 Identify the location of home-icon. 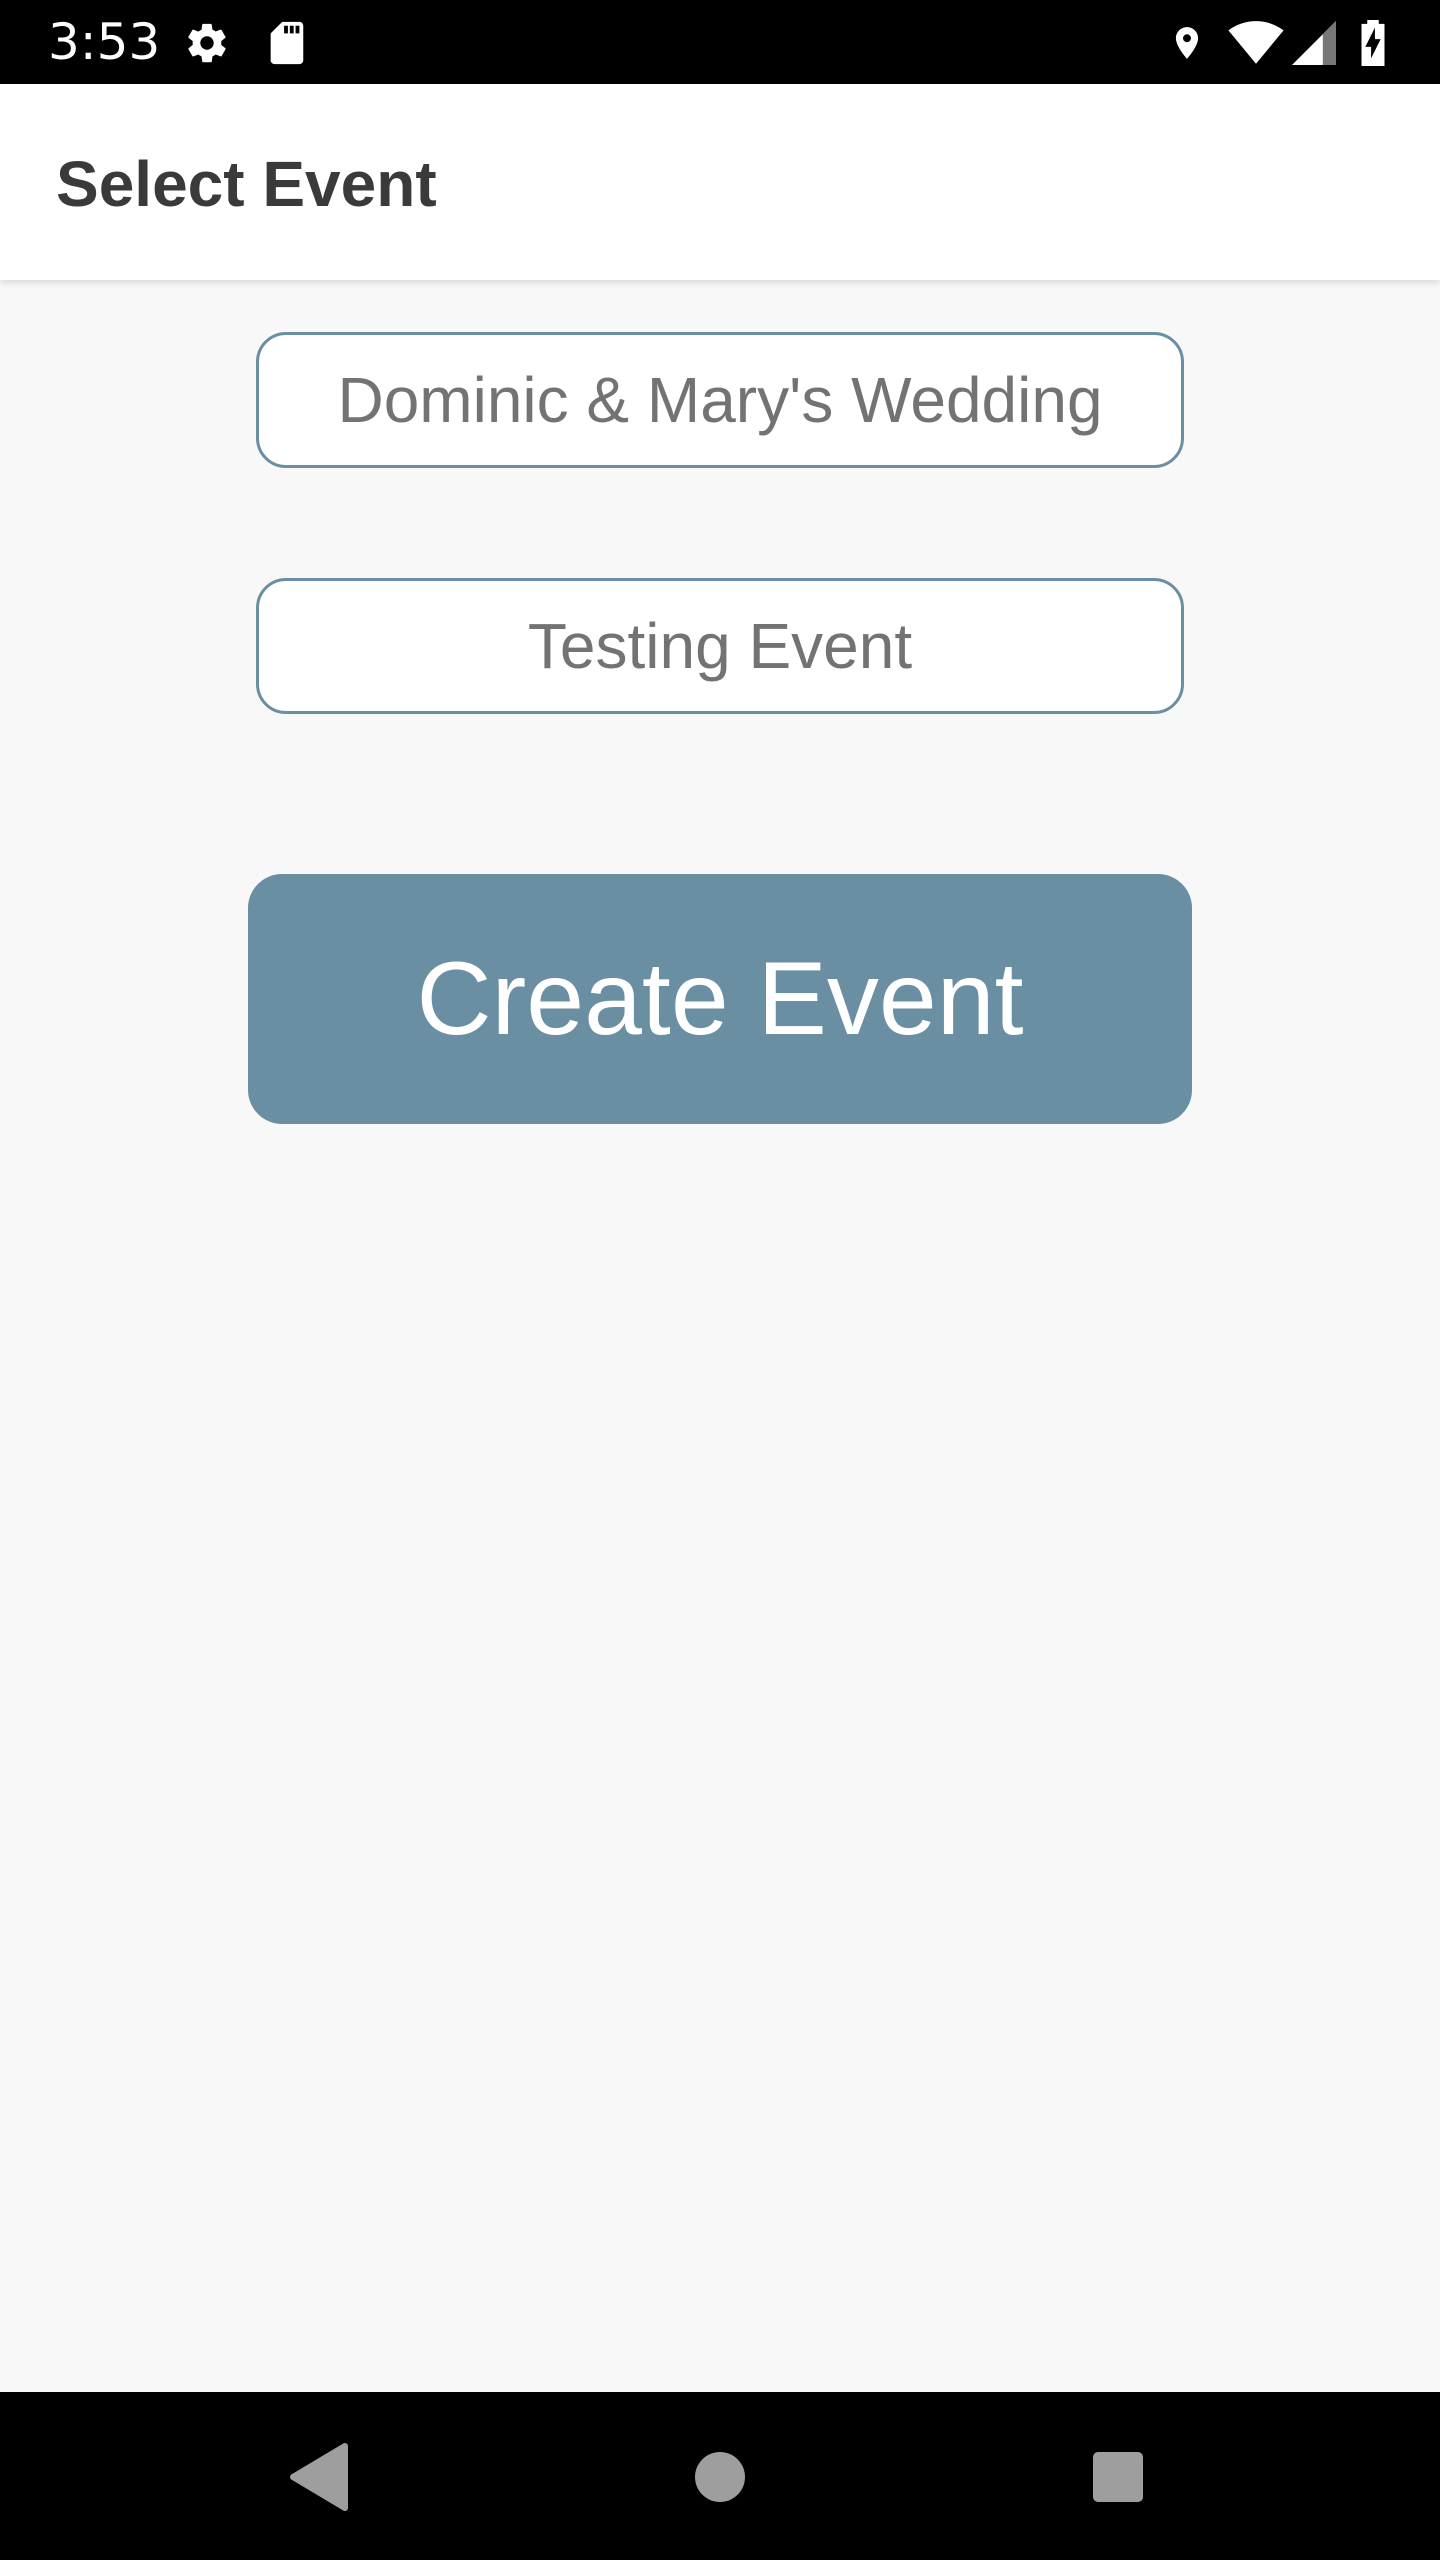
(720, 2477).